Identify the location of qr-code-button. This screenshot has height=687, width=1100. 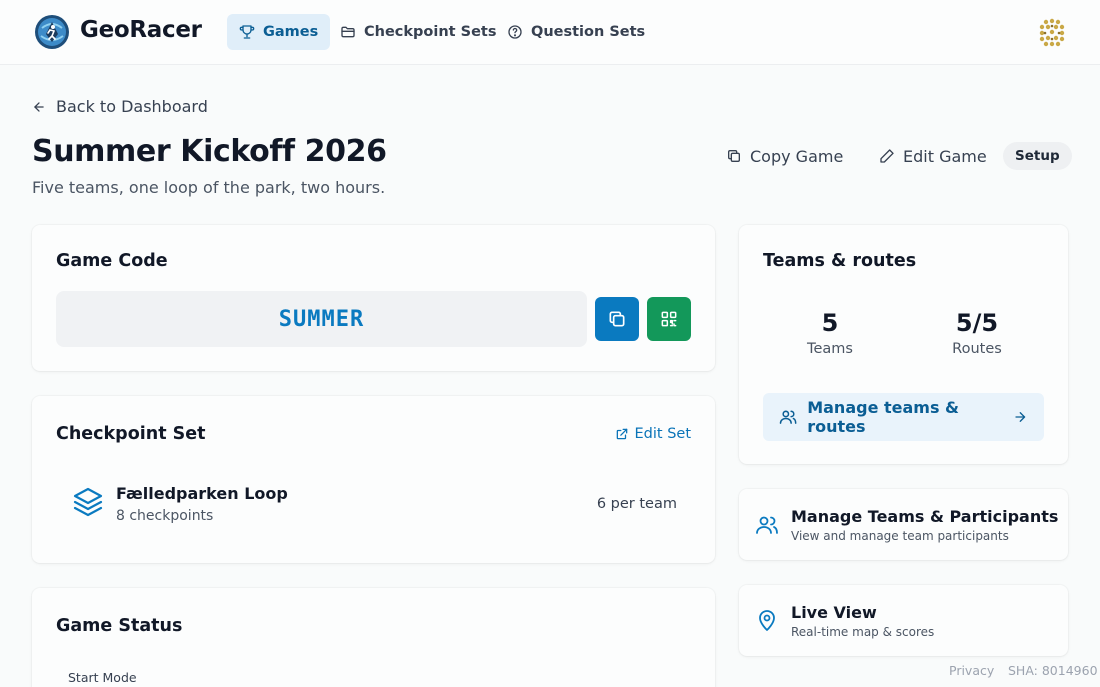
(669, 319).